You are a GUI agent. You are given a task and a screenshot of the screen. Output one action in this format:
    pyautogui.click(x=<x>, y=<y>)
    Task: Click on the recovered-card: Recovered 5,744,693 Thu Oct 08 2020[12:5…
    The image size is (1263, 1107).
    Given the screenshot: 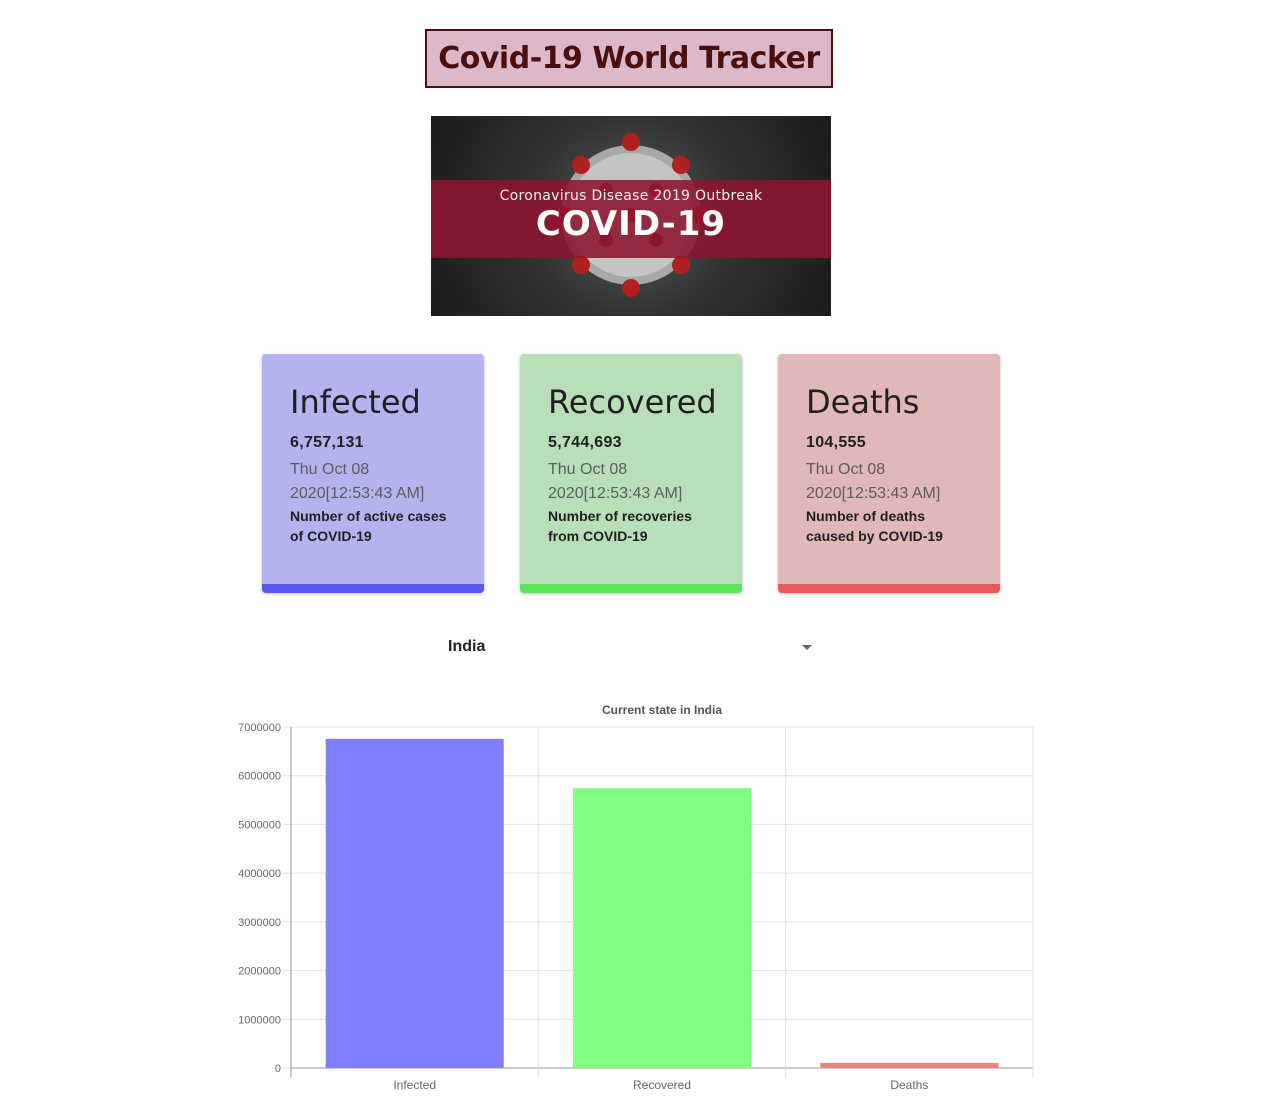 What is the action you would take?
    pyautogui.click(x=631, y=473)
    